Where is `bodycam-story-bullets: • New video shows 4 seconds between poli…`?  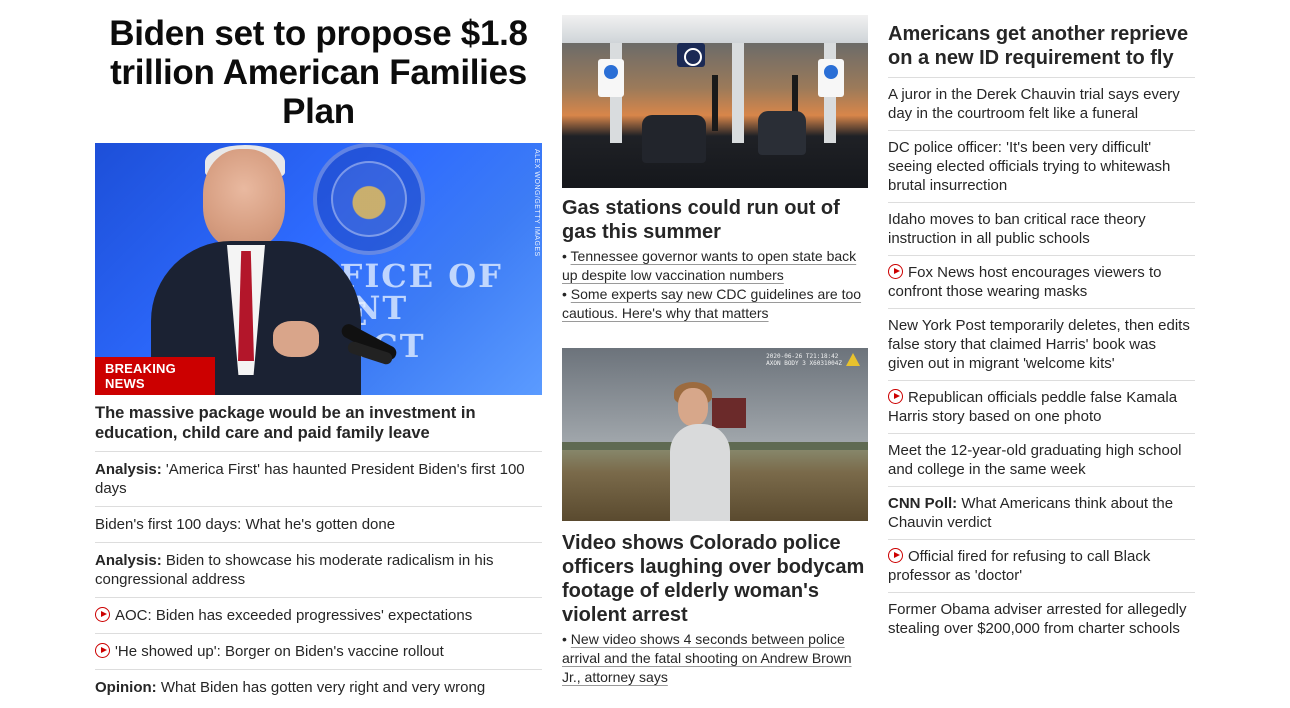
bodycam-story-bullets: • New video shows 4 seconds between poli… is located at coordinates (715, 658).